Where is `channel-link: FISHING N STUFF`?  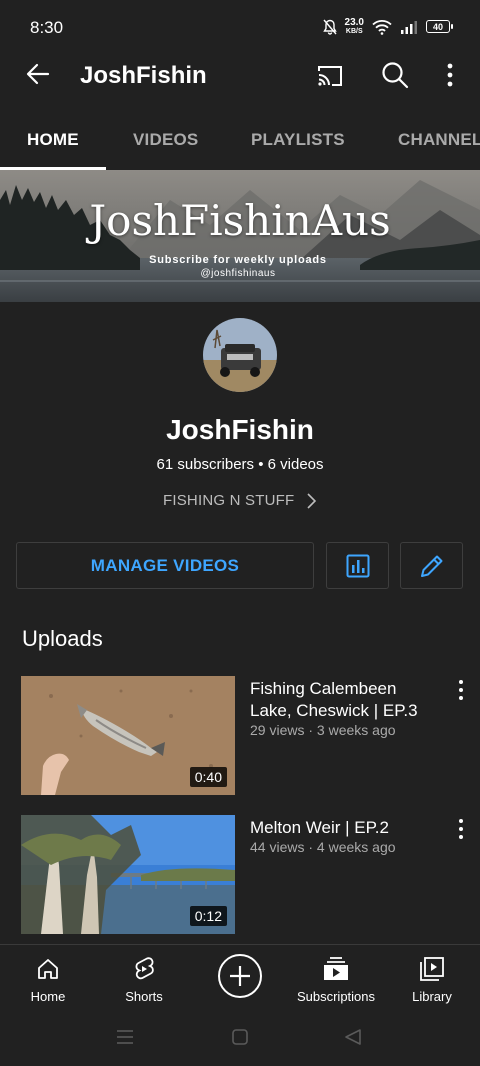
channel-link: FISHING N STUFF is located at coordinates (240, 500).